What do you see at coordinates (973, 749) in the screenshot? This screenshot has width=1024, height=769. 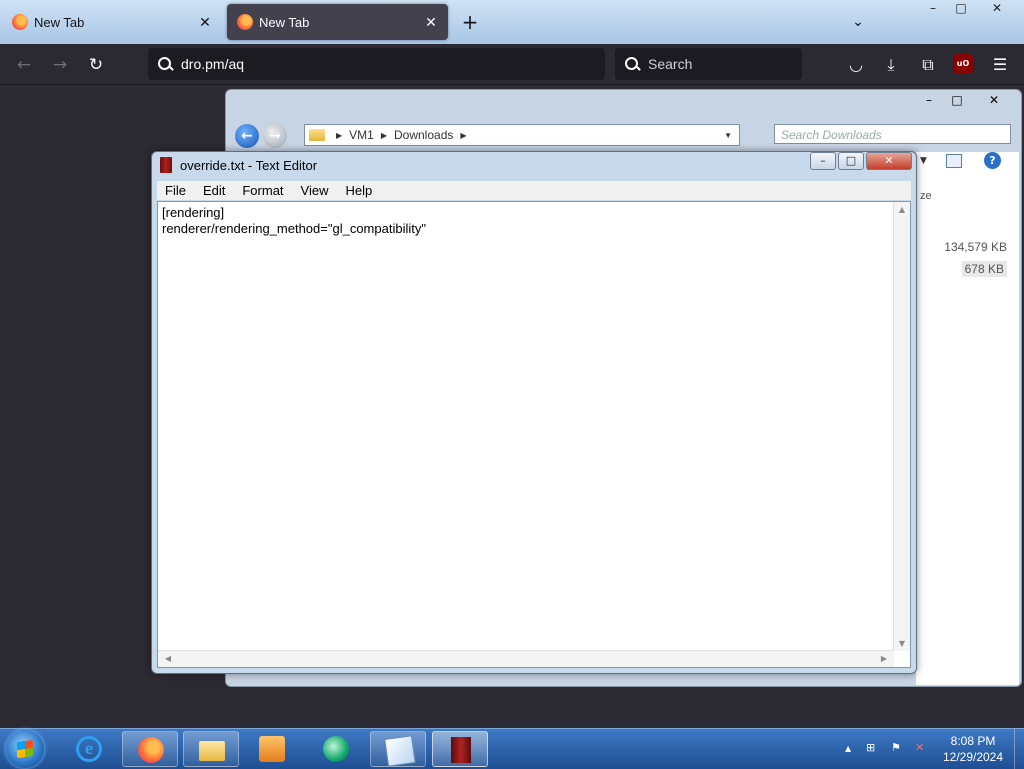 I see `system-clock: 8:08 PM 12/29/2024` at bounding box center [973, 749].